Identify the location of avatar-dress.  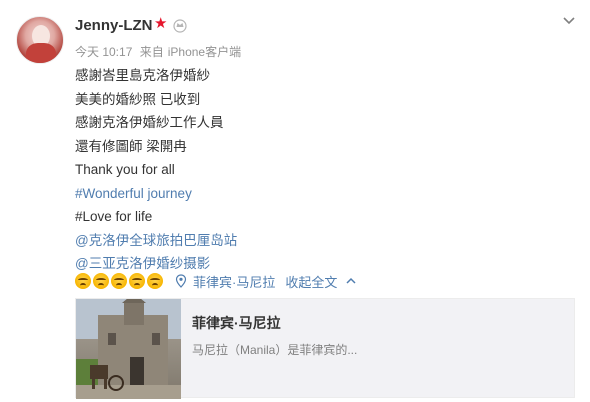
(41, 53).